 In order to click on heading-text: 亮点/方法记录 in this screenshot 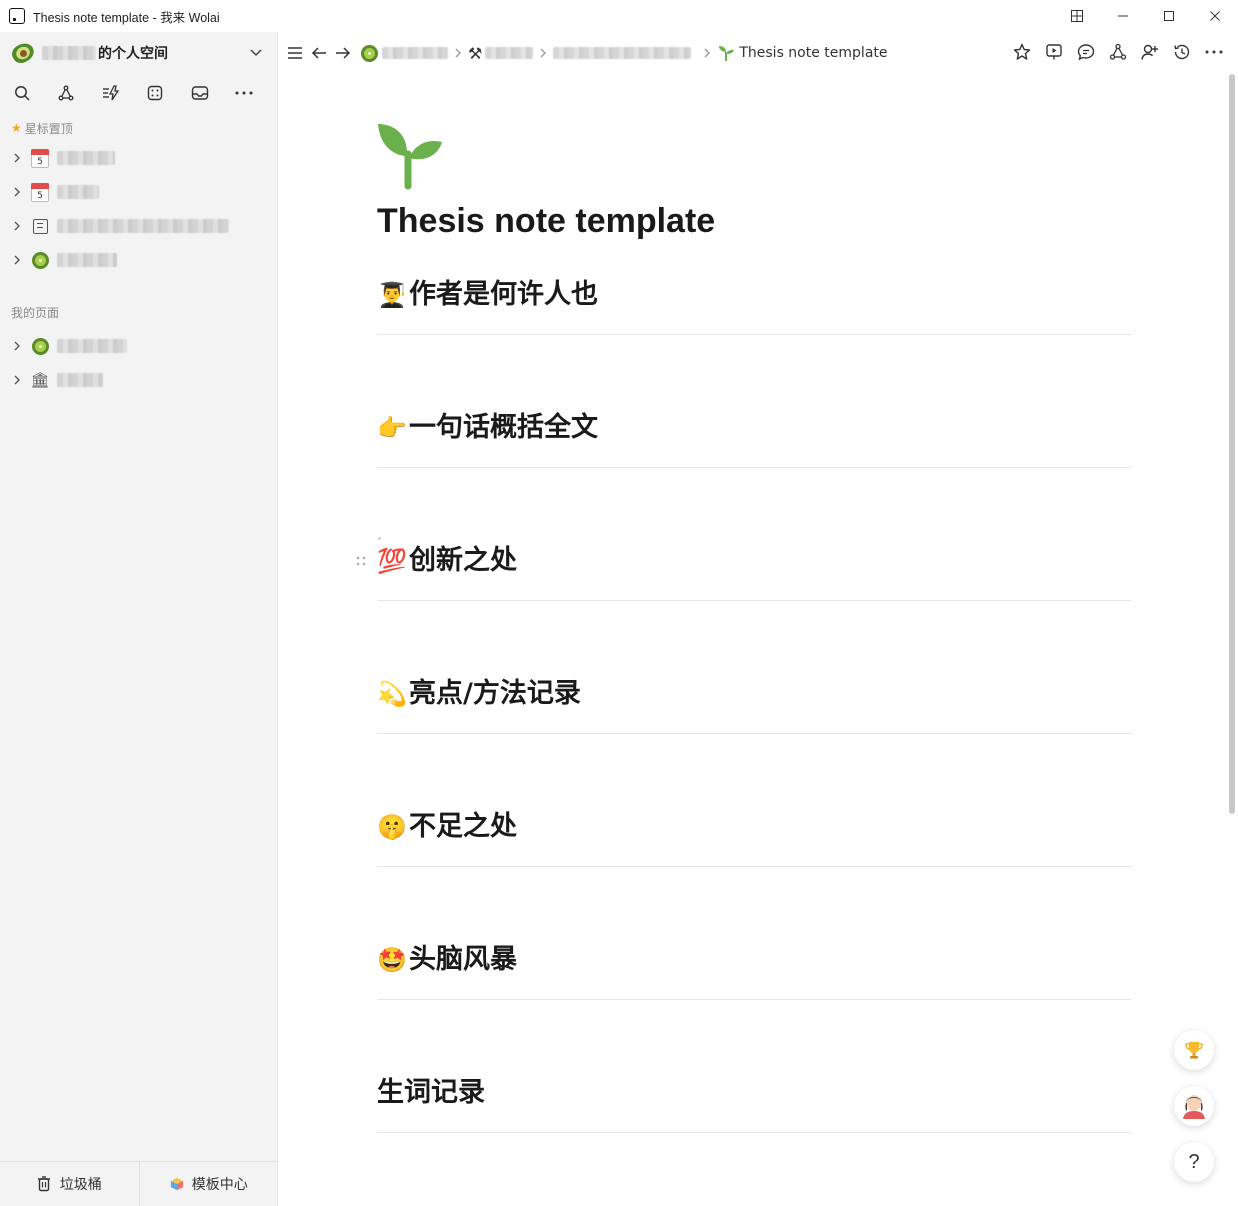, I will do `click(495, 693)`.